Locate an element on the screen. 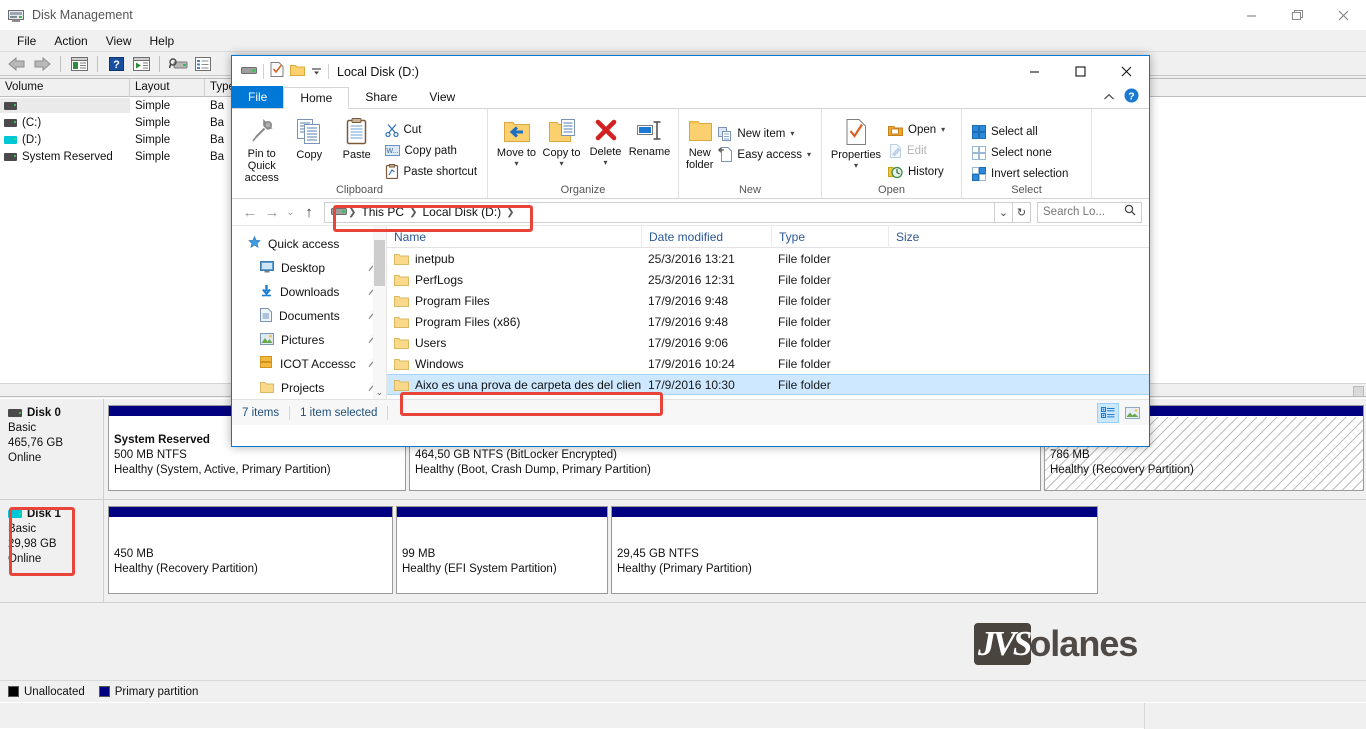 This screenshot has height=729, width=1366. open-caret-icon: ▾ is located at coordinates (943, 129).